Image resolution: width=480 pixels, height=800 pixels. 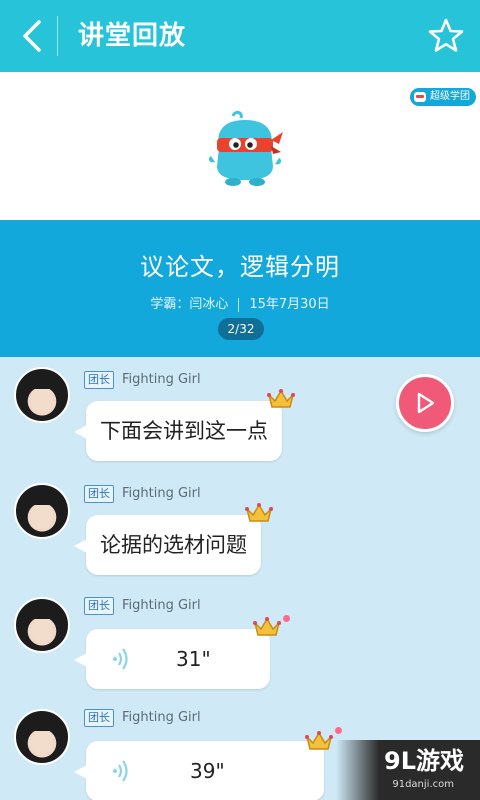 What do you see at coordinates (241, 329) in the screenshot?
I see `page-indicator: 2/32` at bounding box center [241, 329].